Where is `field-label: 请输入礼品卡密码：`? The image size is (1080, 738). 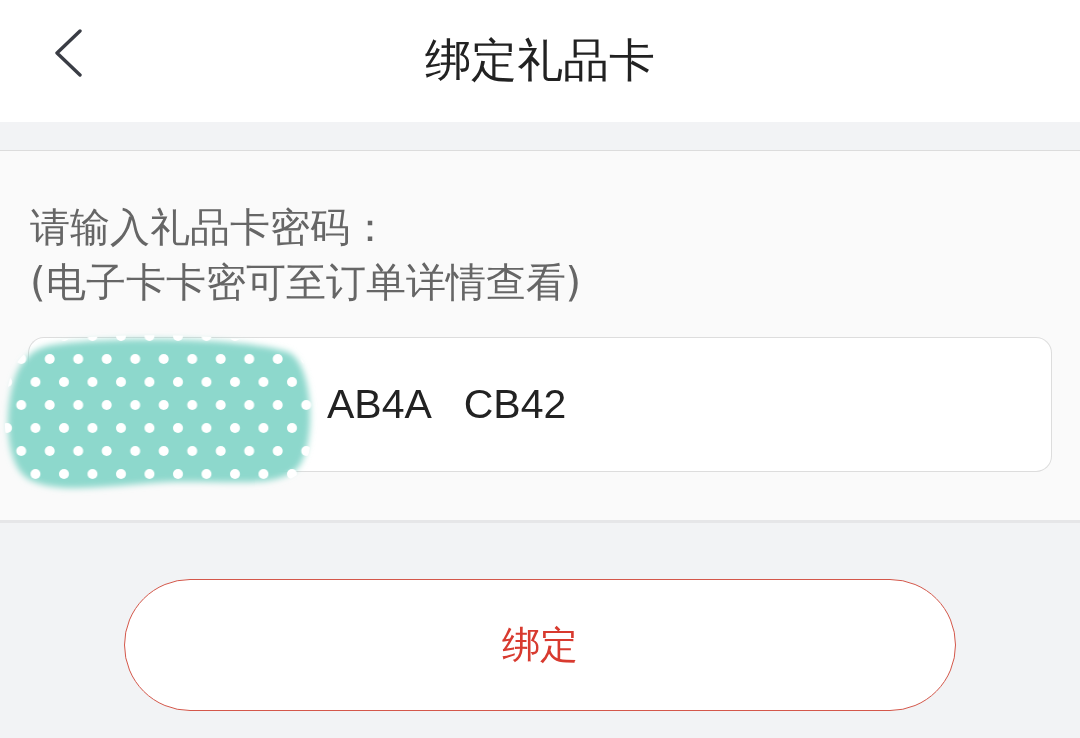 field-label: 请输入礼品卡密码： is located at coordinates (210, 227).